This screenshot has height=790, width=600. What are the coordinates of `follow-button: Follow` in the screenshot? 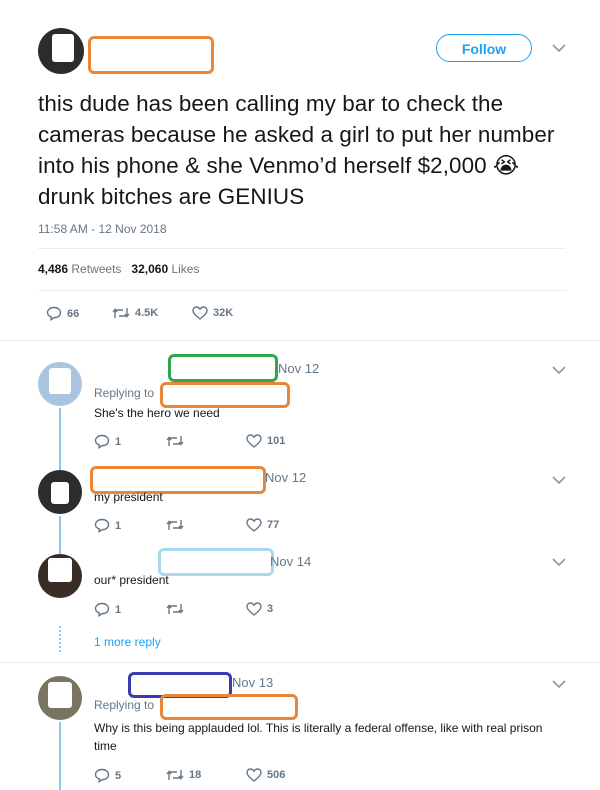 It's located at (484, 48).